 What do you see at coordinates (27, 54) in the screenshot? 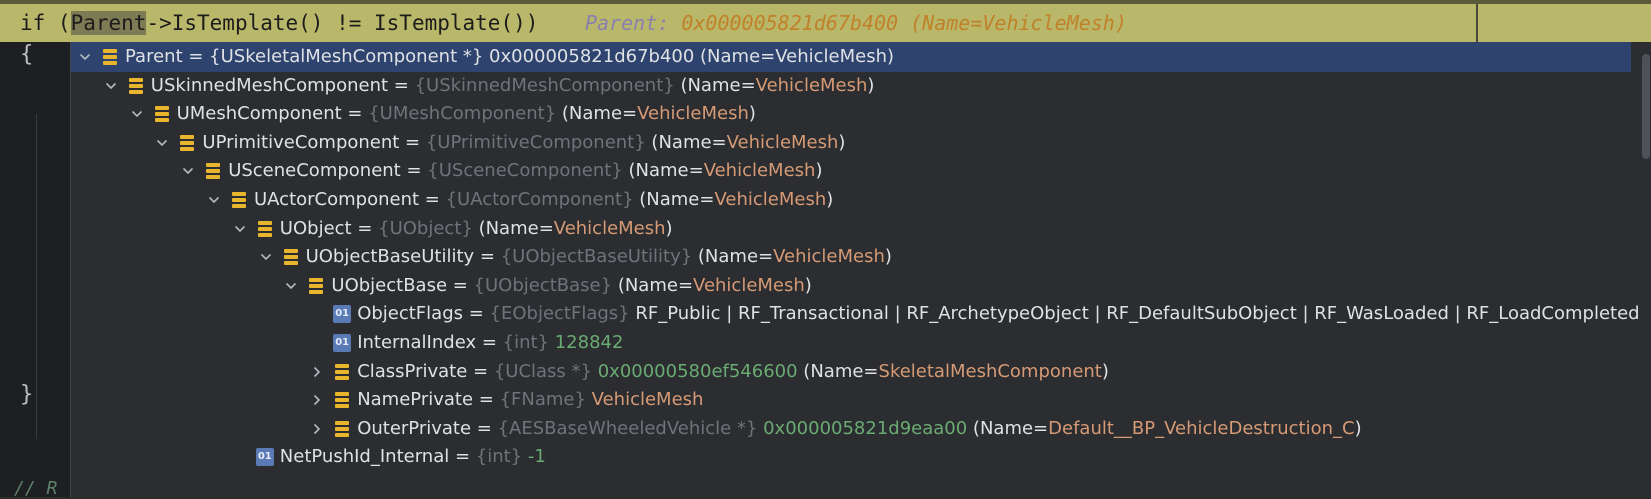
I see `open-brace: {` at bounding box center [27, 54].